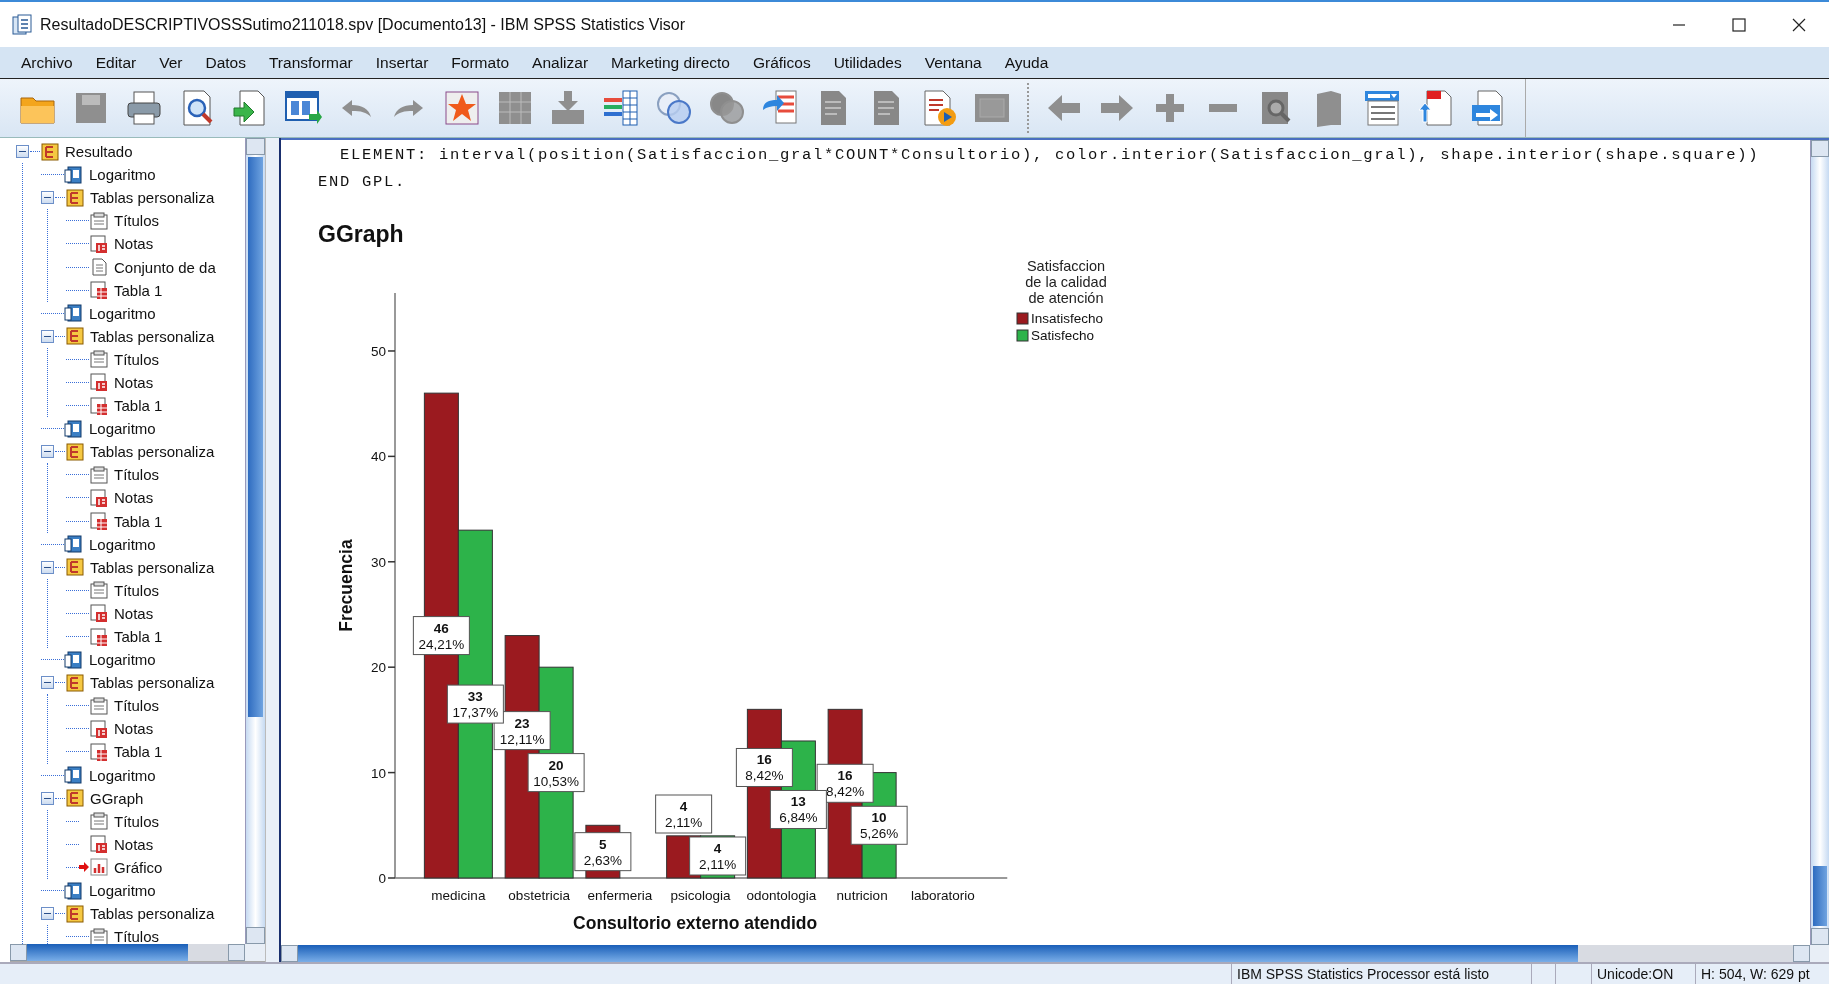  Describe the element at coordinates (311, 62) in the screenshot. I see `menu-item: Transformar` at that location.